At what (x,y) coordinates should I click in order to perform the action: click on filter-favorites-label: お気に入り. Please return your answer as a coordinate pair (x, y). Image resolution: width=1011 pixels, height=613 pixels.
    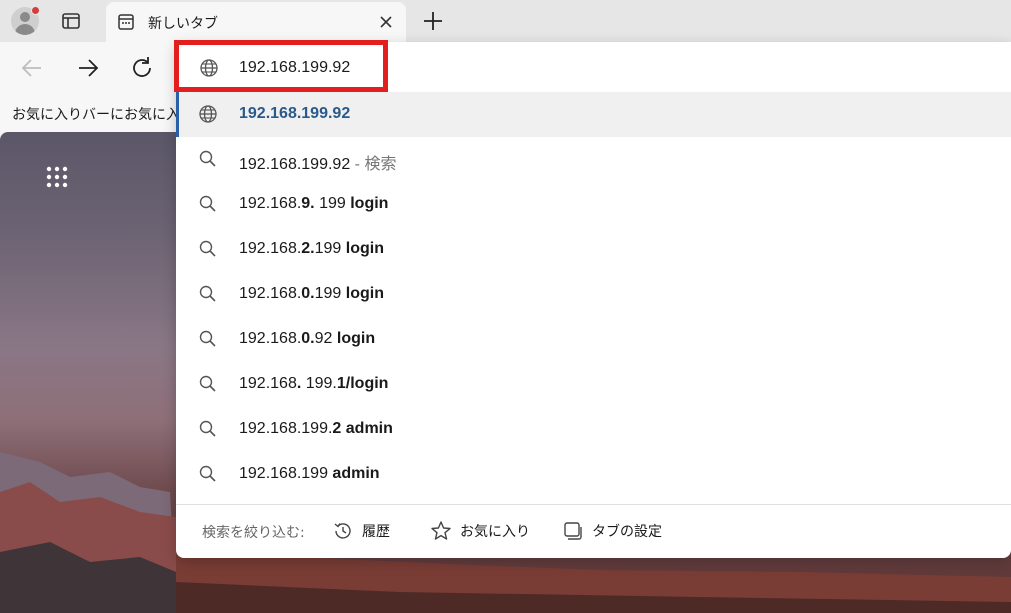
    Looking at the image, I should click on (495, 532).